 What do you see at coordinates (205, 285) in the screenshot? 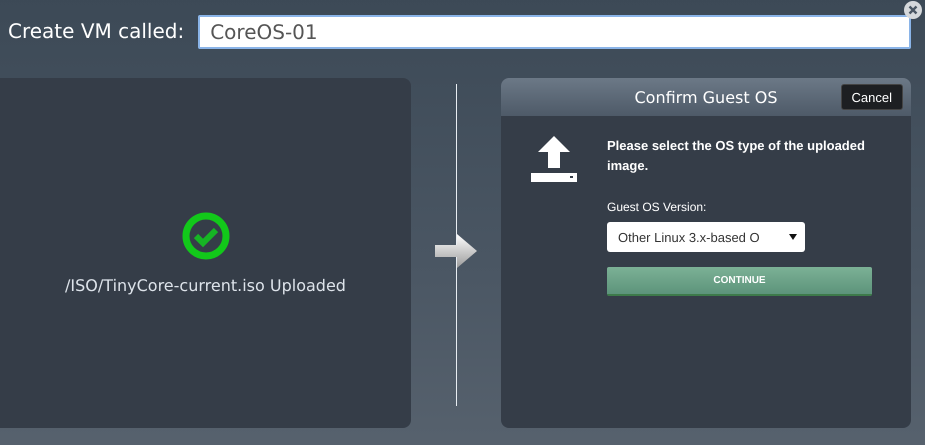
I see `upload-status: /ISO/TinyCore-current.iso Uploaded` at bounding box center [205, 285].